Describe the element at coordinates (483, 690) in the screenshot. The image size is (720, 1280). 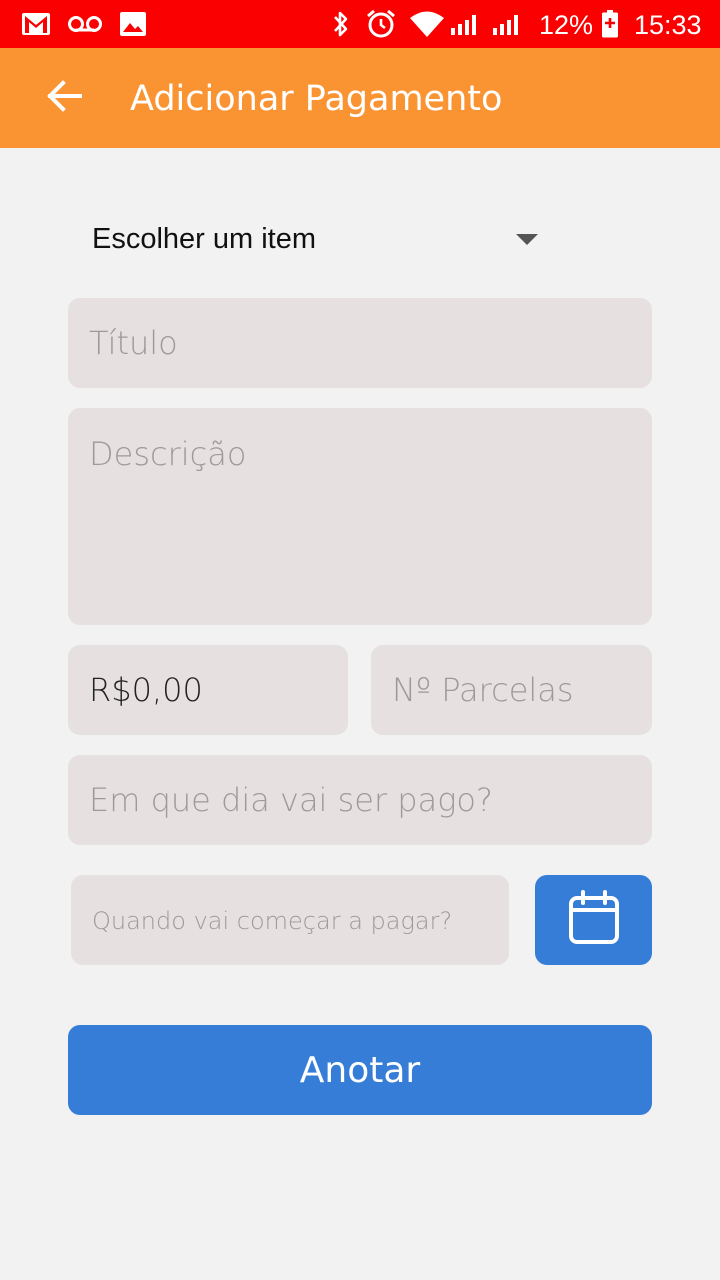
I see `installments-input-placeholder: Nº Parcelas` at that location.